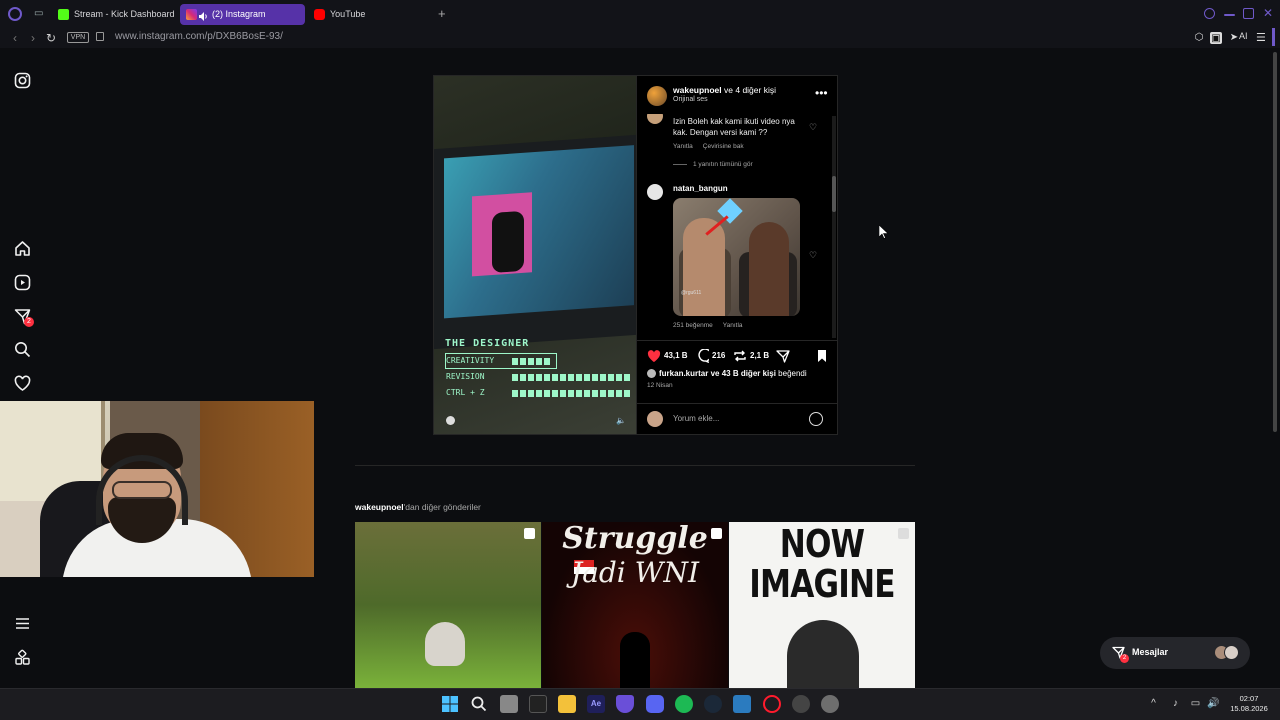  What do you see at coordinates (1213, 703) in the screenshot?
I see `volume-icon: 🔊` at bounding box center [1213, 703].